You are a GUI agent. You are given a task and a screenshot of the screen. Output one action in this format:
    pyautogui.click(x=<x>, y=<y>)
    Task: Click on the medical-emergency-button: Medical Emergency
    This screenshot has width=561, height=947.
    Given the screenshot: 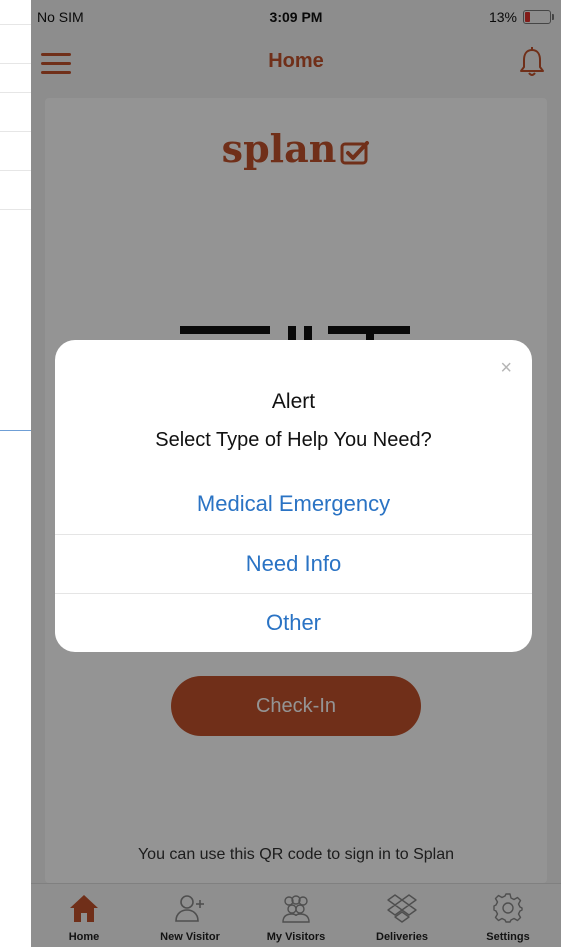 What is the action you would take?
    pyautogui.click(x=293, y=504)
    